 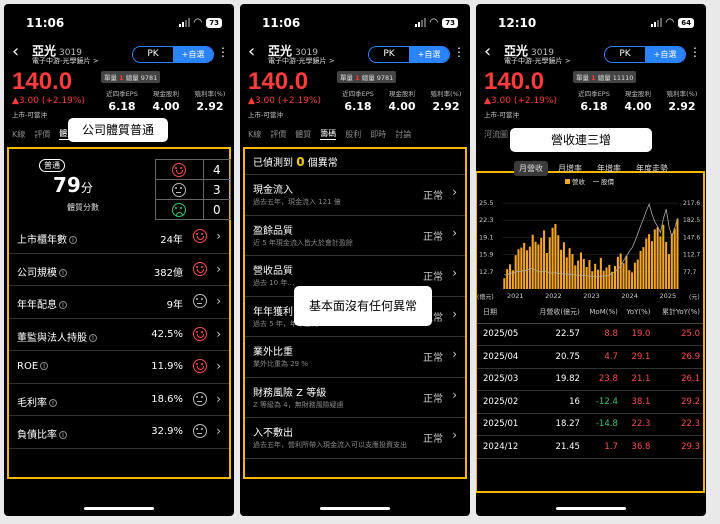 I want to click on cell-yoy: 22.3, so click(x=637, y=424).